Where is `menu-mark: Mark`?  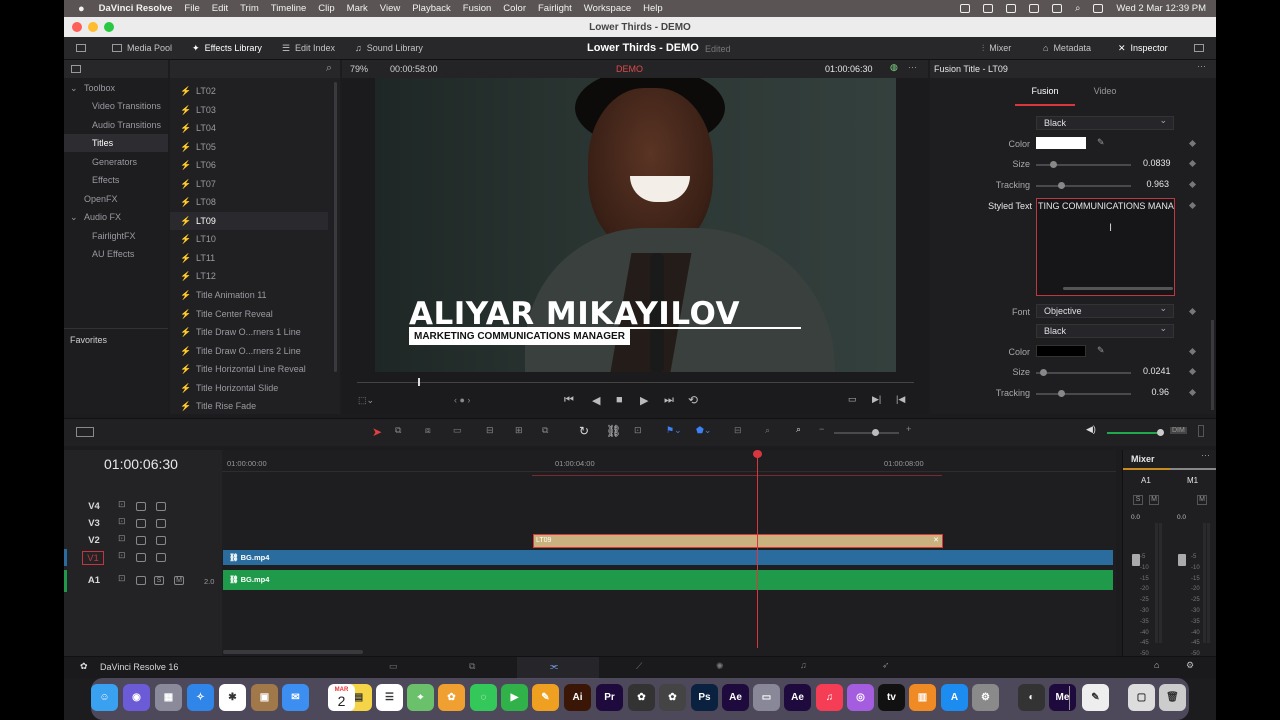
menu-mark: Mark is located at coordinates (357, 8).